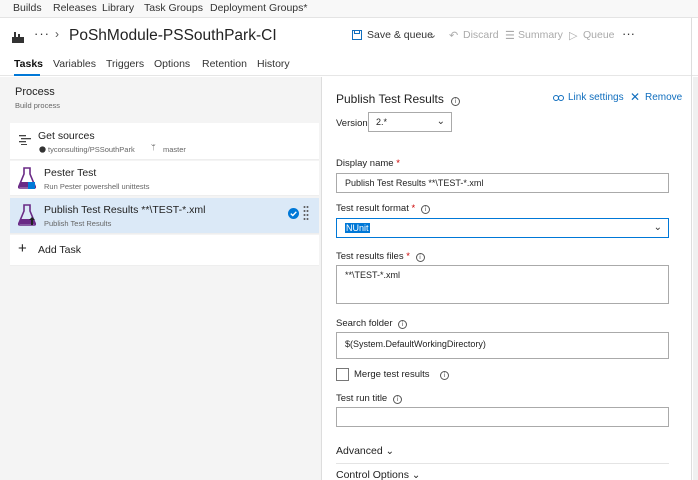 Image resolution: width=698 pixels, height=480 pixels. Describe the element at coordinates (573, 36) in the screenshot. I see `play-icon: ▷` at that location.